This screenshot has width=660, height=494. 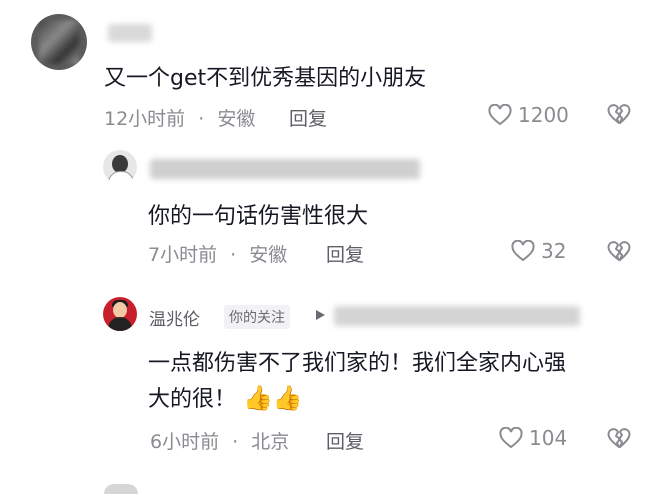 What do you see at coordinates (174, 317) in the screenshot?
I see `reply-author-name: 温兆伦` at bounding box center [174, 317].